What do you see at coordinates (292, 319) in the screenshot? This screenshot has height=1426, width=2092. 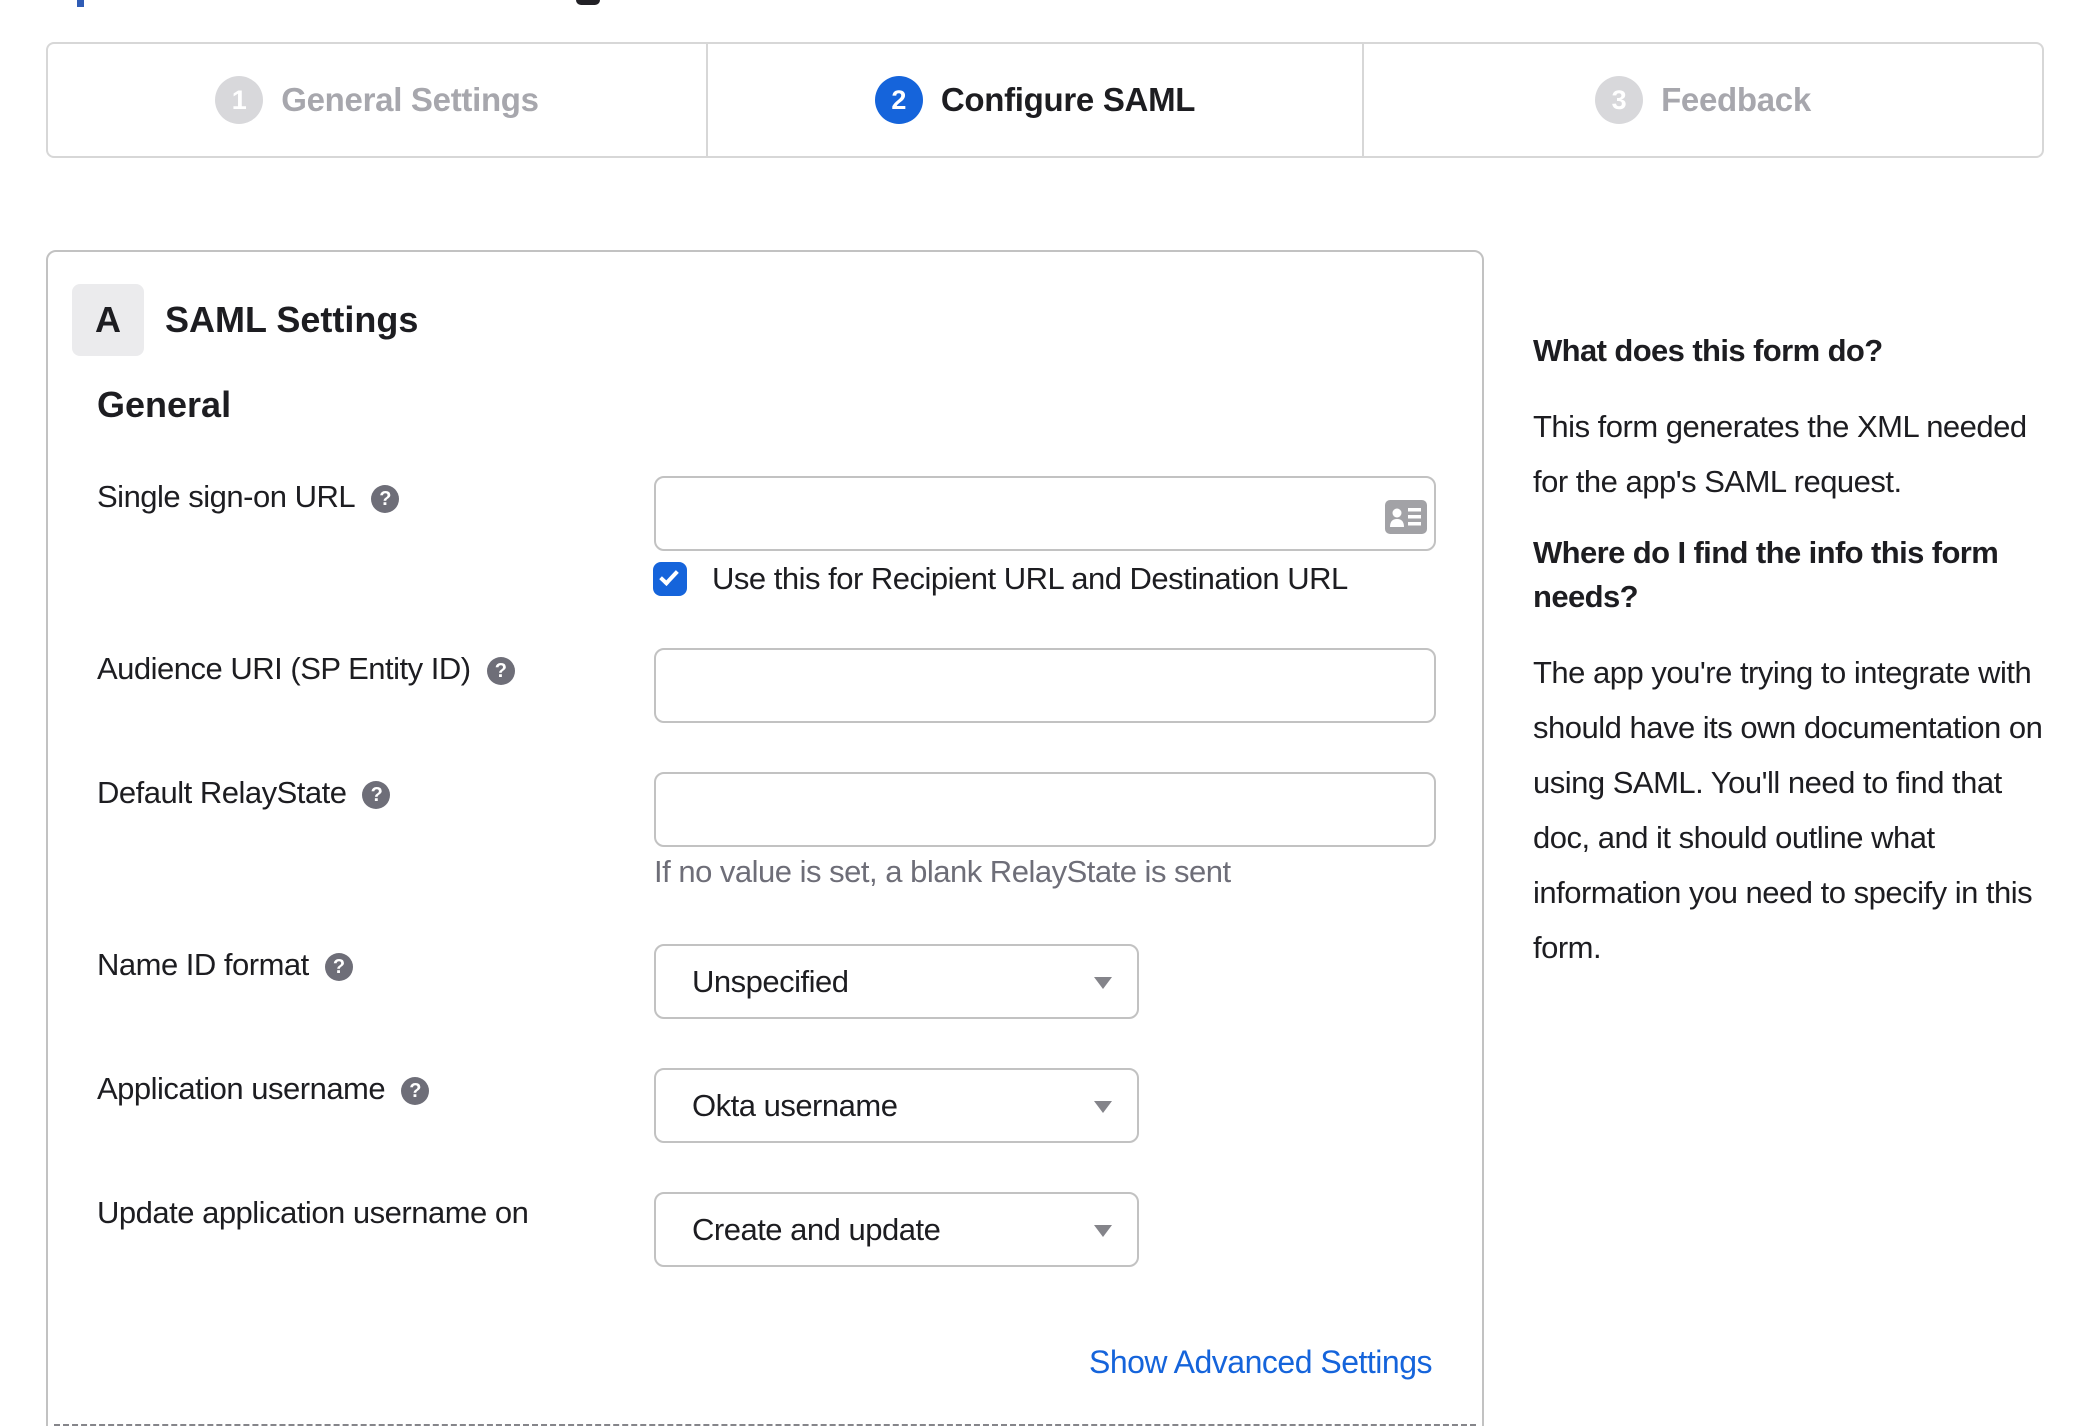 I see `panel-title: SAML Settings` at bounding box center [292, 319].